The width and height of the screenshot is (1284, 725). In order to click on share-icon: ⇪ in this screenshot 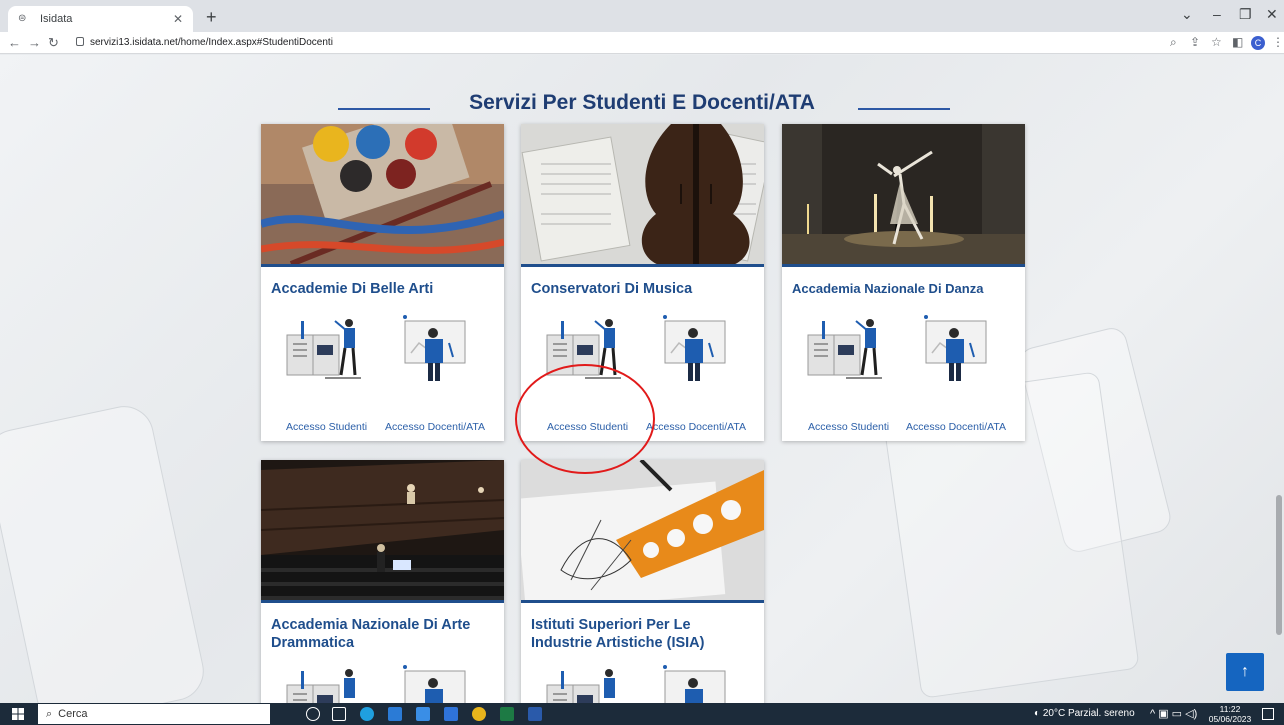, I will do `click(1195, 42)`.